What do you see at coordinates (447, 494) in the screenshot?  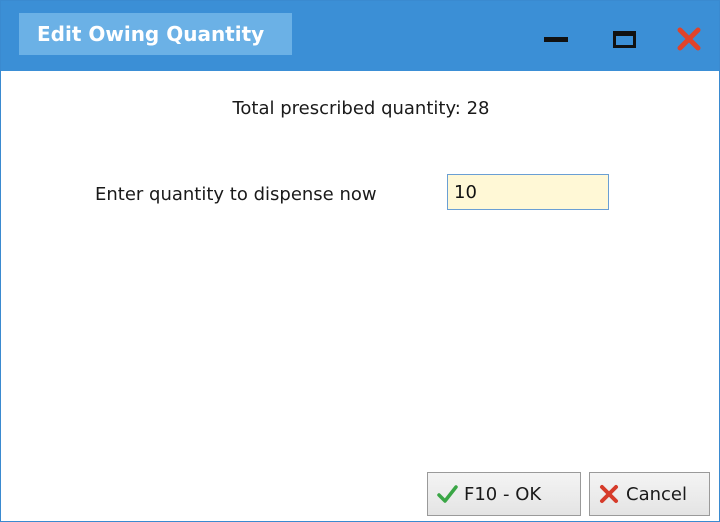 I see `checkmark-icon` at bounding box center [447, 494].